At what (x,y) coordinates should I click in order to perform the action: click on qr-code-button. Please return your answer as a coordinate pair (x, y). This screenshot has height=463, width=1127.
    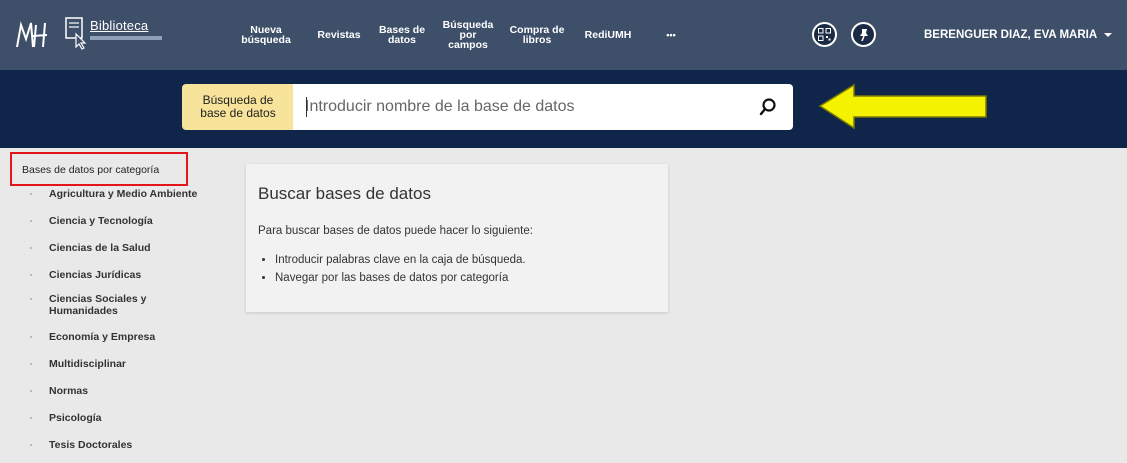
    Looking at the image, I should click on (824, 34).